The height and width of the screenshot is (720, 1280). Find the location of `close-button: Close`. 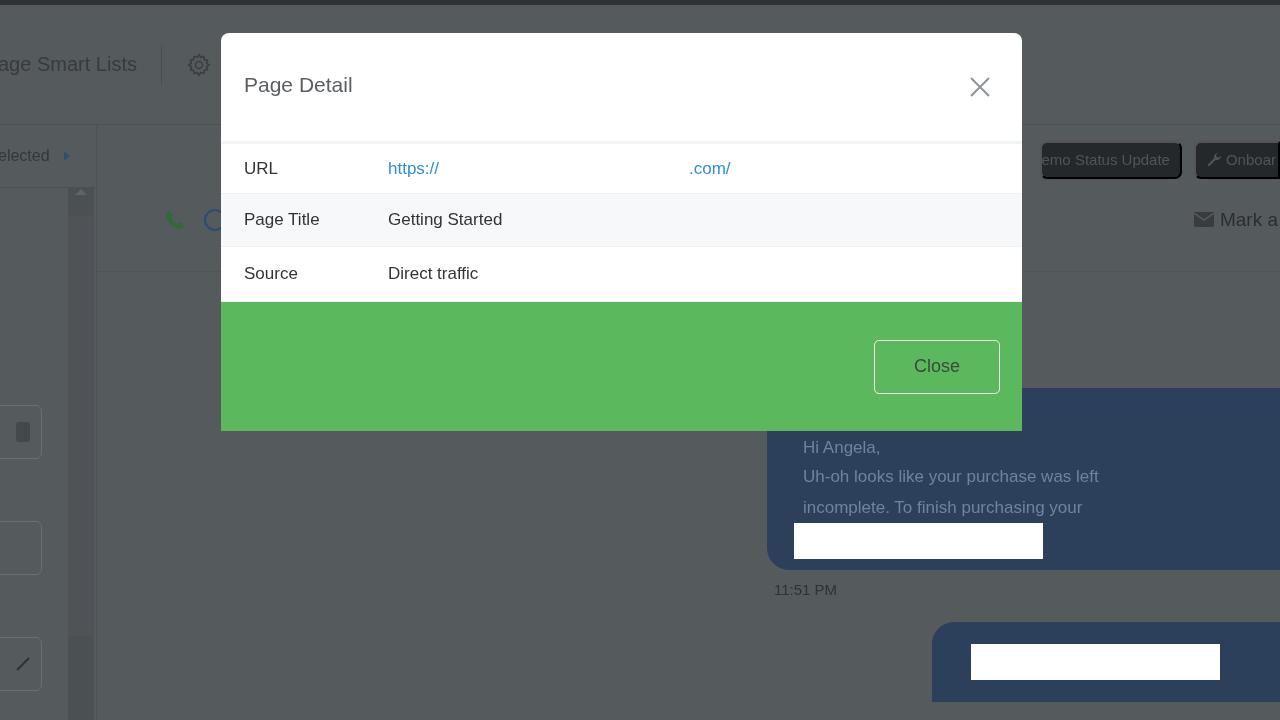

close-button: Close is located at coordinates (937, 366).